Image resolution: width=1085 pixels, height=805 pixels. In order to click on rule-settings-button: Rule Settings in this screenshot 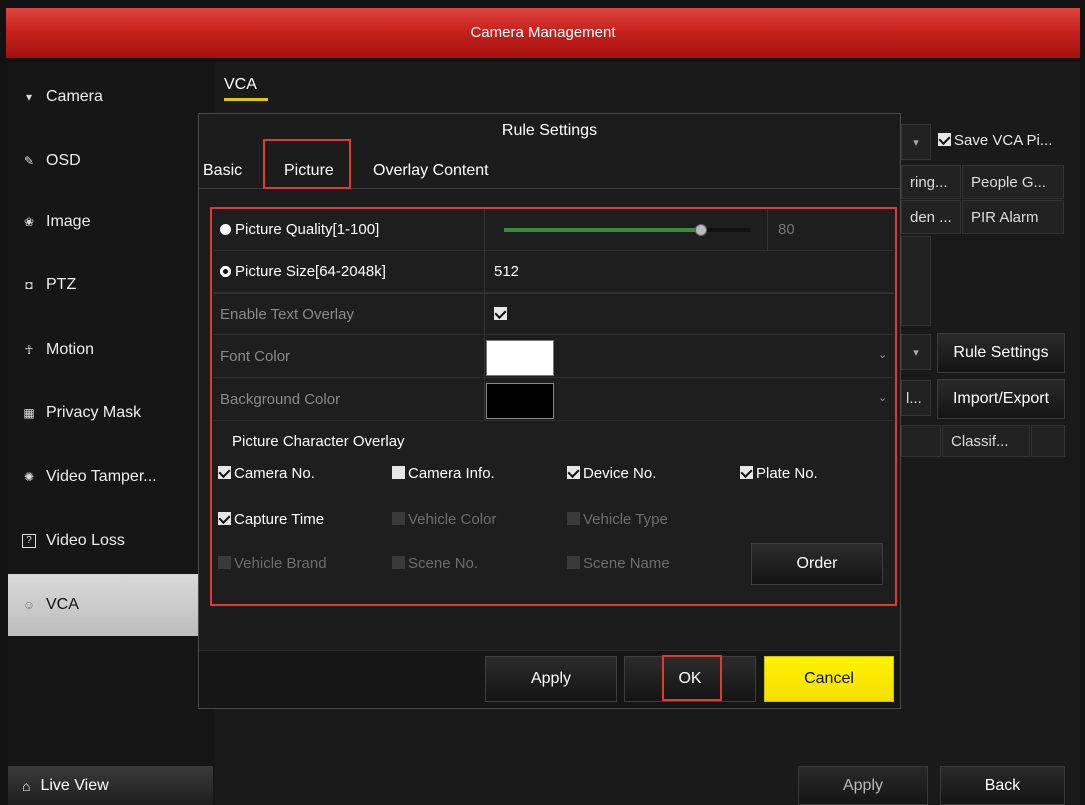, I will do `click(1001, 353)`.